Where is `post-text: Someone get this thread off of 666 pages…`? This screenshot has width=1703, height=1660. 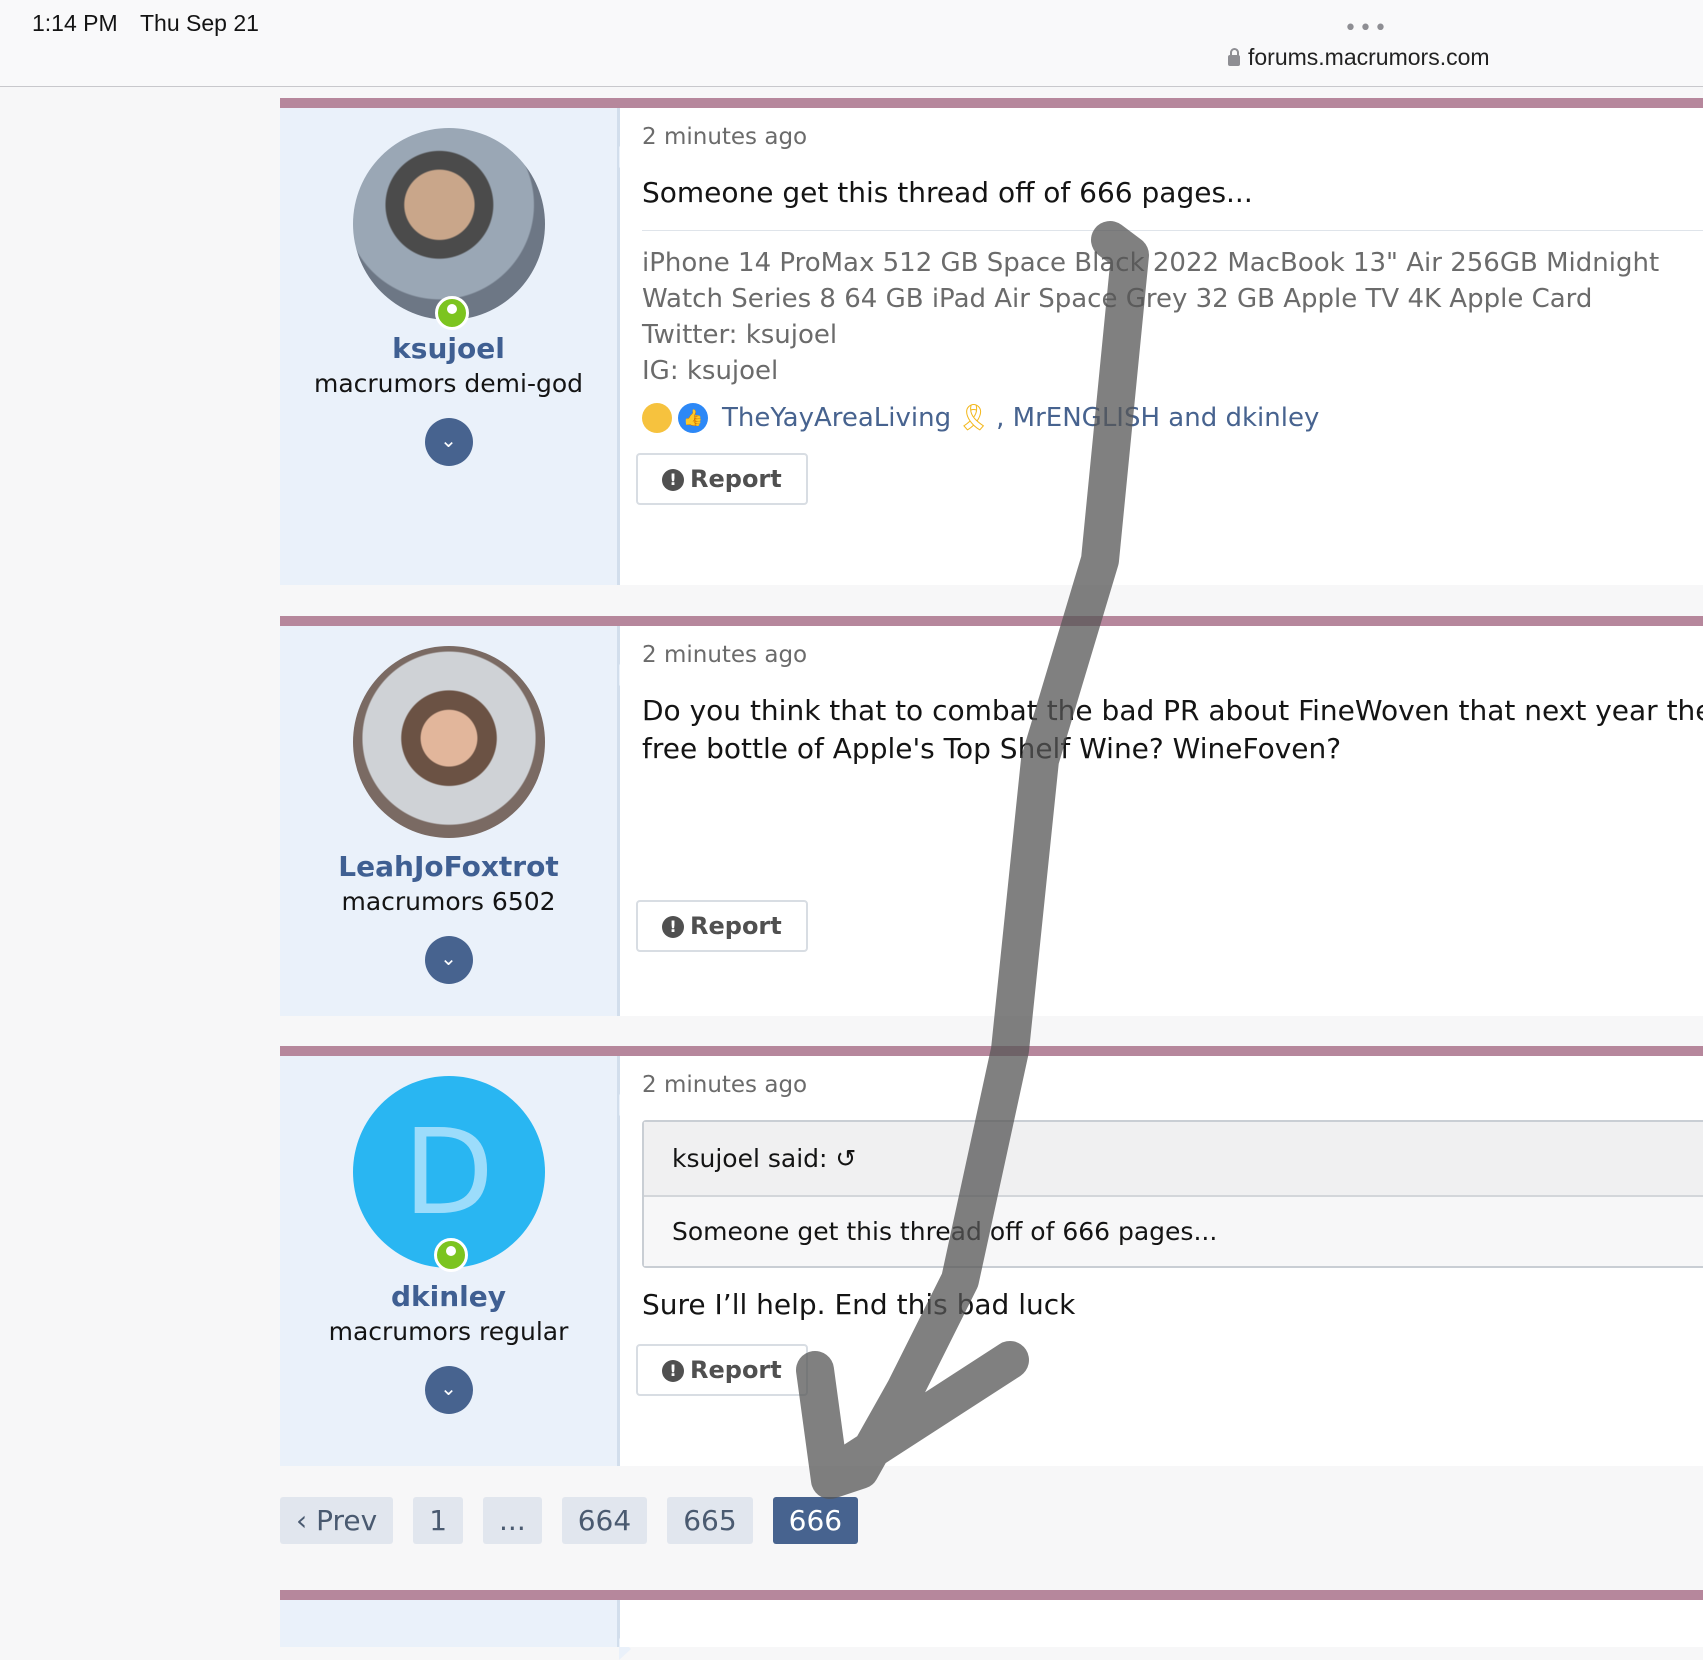 post-text: Someone get this thread off of 666 pages… is located at coordinates (947, 192).